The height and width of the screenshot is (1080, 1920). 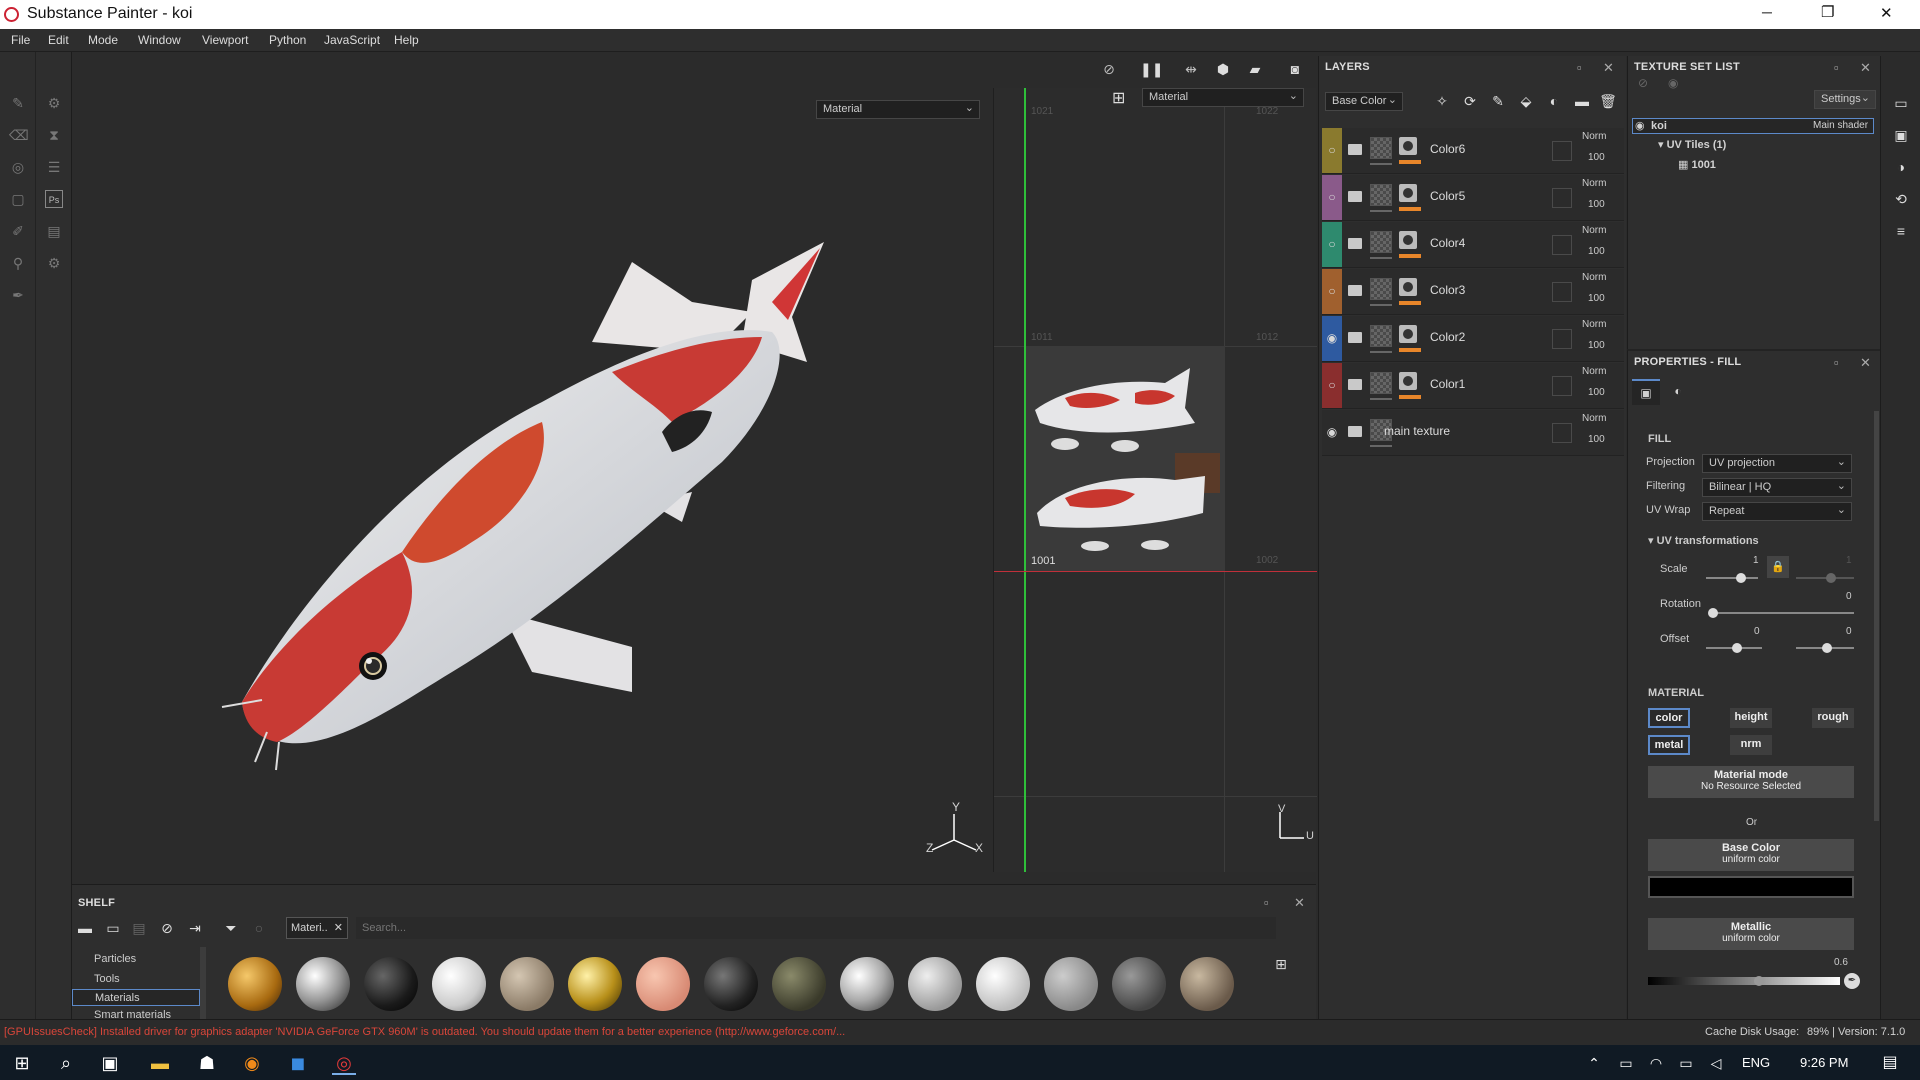 What do you see at coordinates (103, 40) in the screenshot?
I see `menu-mode: Mode` at bounding box center [103, 40].